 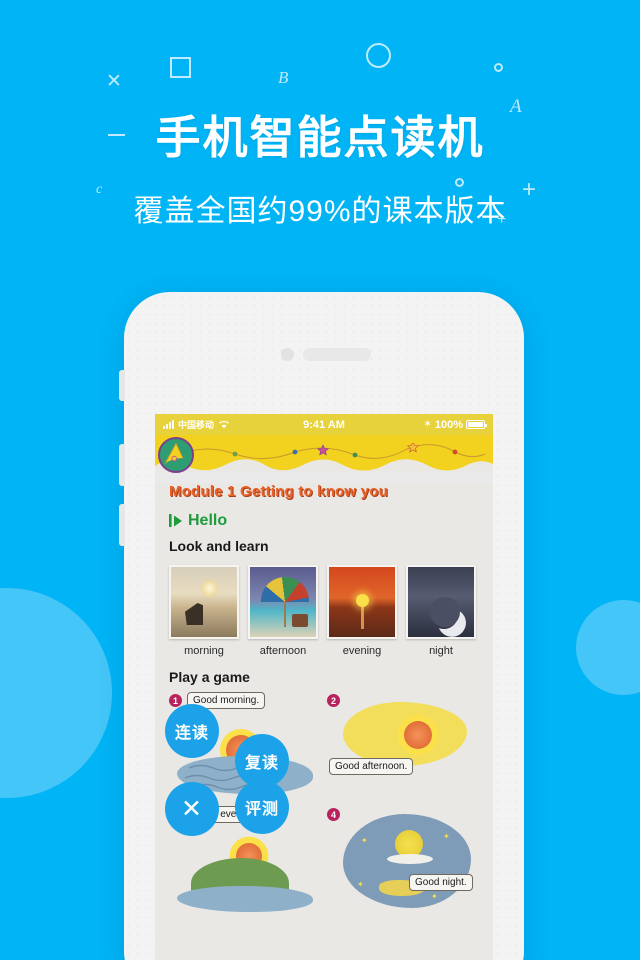 I want to click on play-triangle-icon, so click(x=177, y=520).